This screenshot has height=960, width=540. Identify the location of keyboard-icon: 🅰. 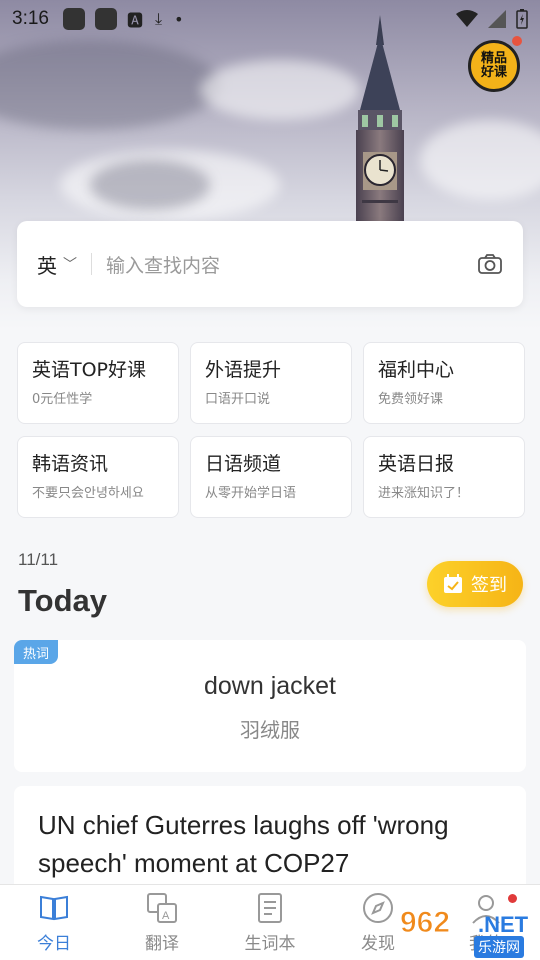
(134, 20).